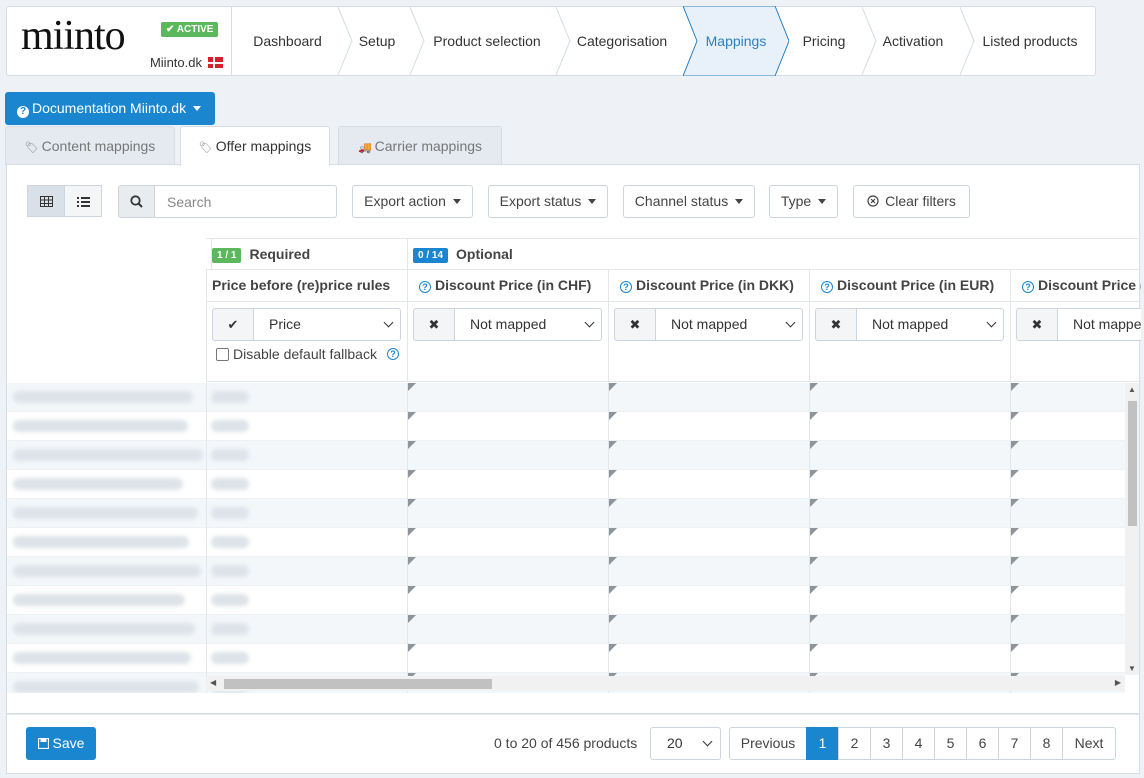 The height and width of the screenshot is (778, 1144). What do you see at coordinates (768, 743) in the screenshot?
I see `previous-page-button: Previous` at bounding box center [768, 743].